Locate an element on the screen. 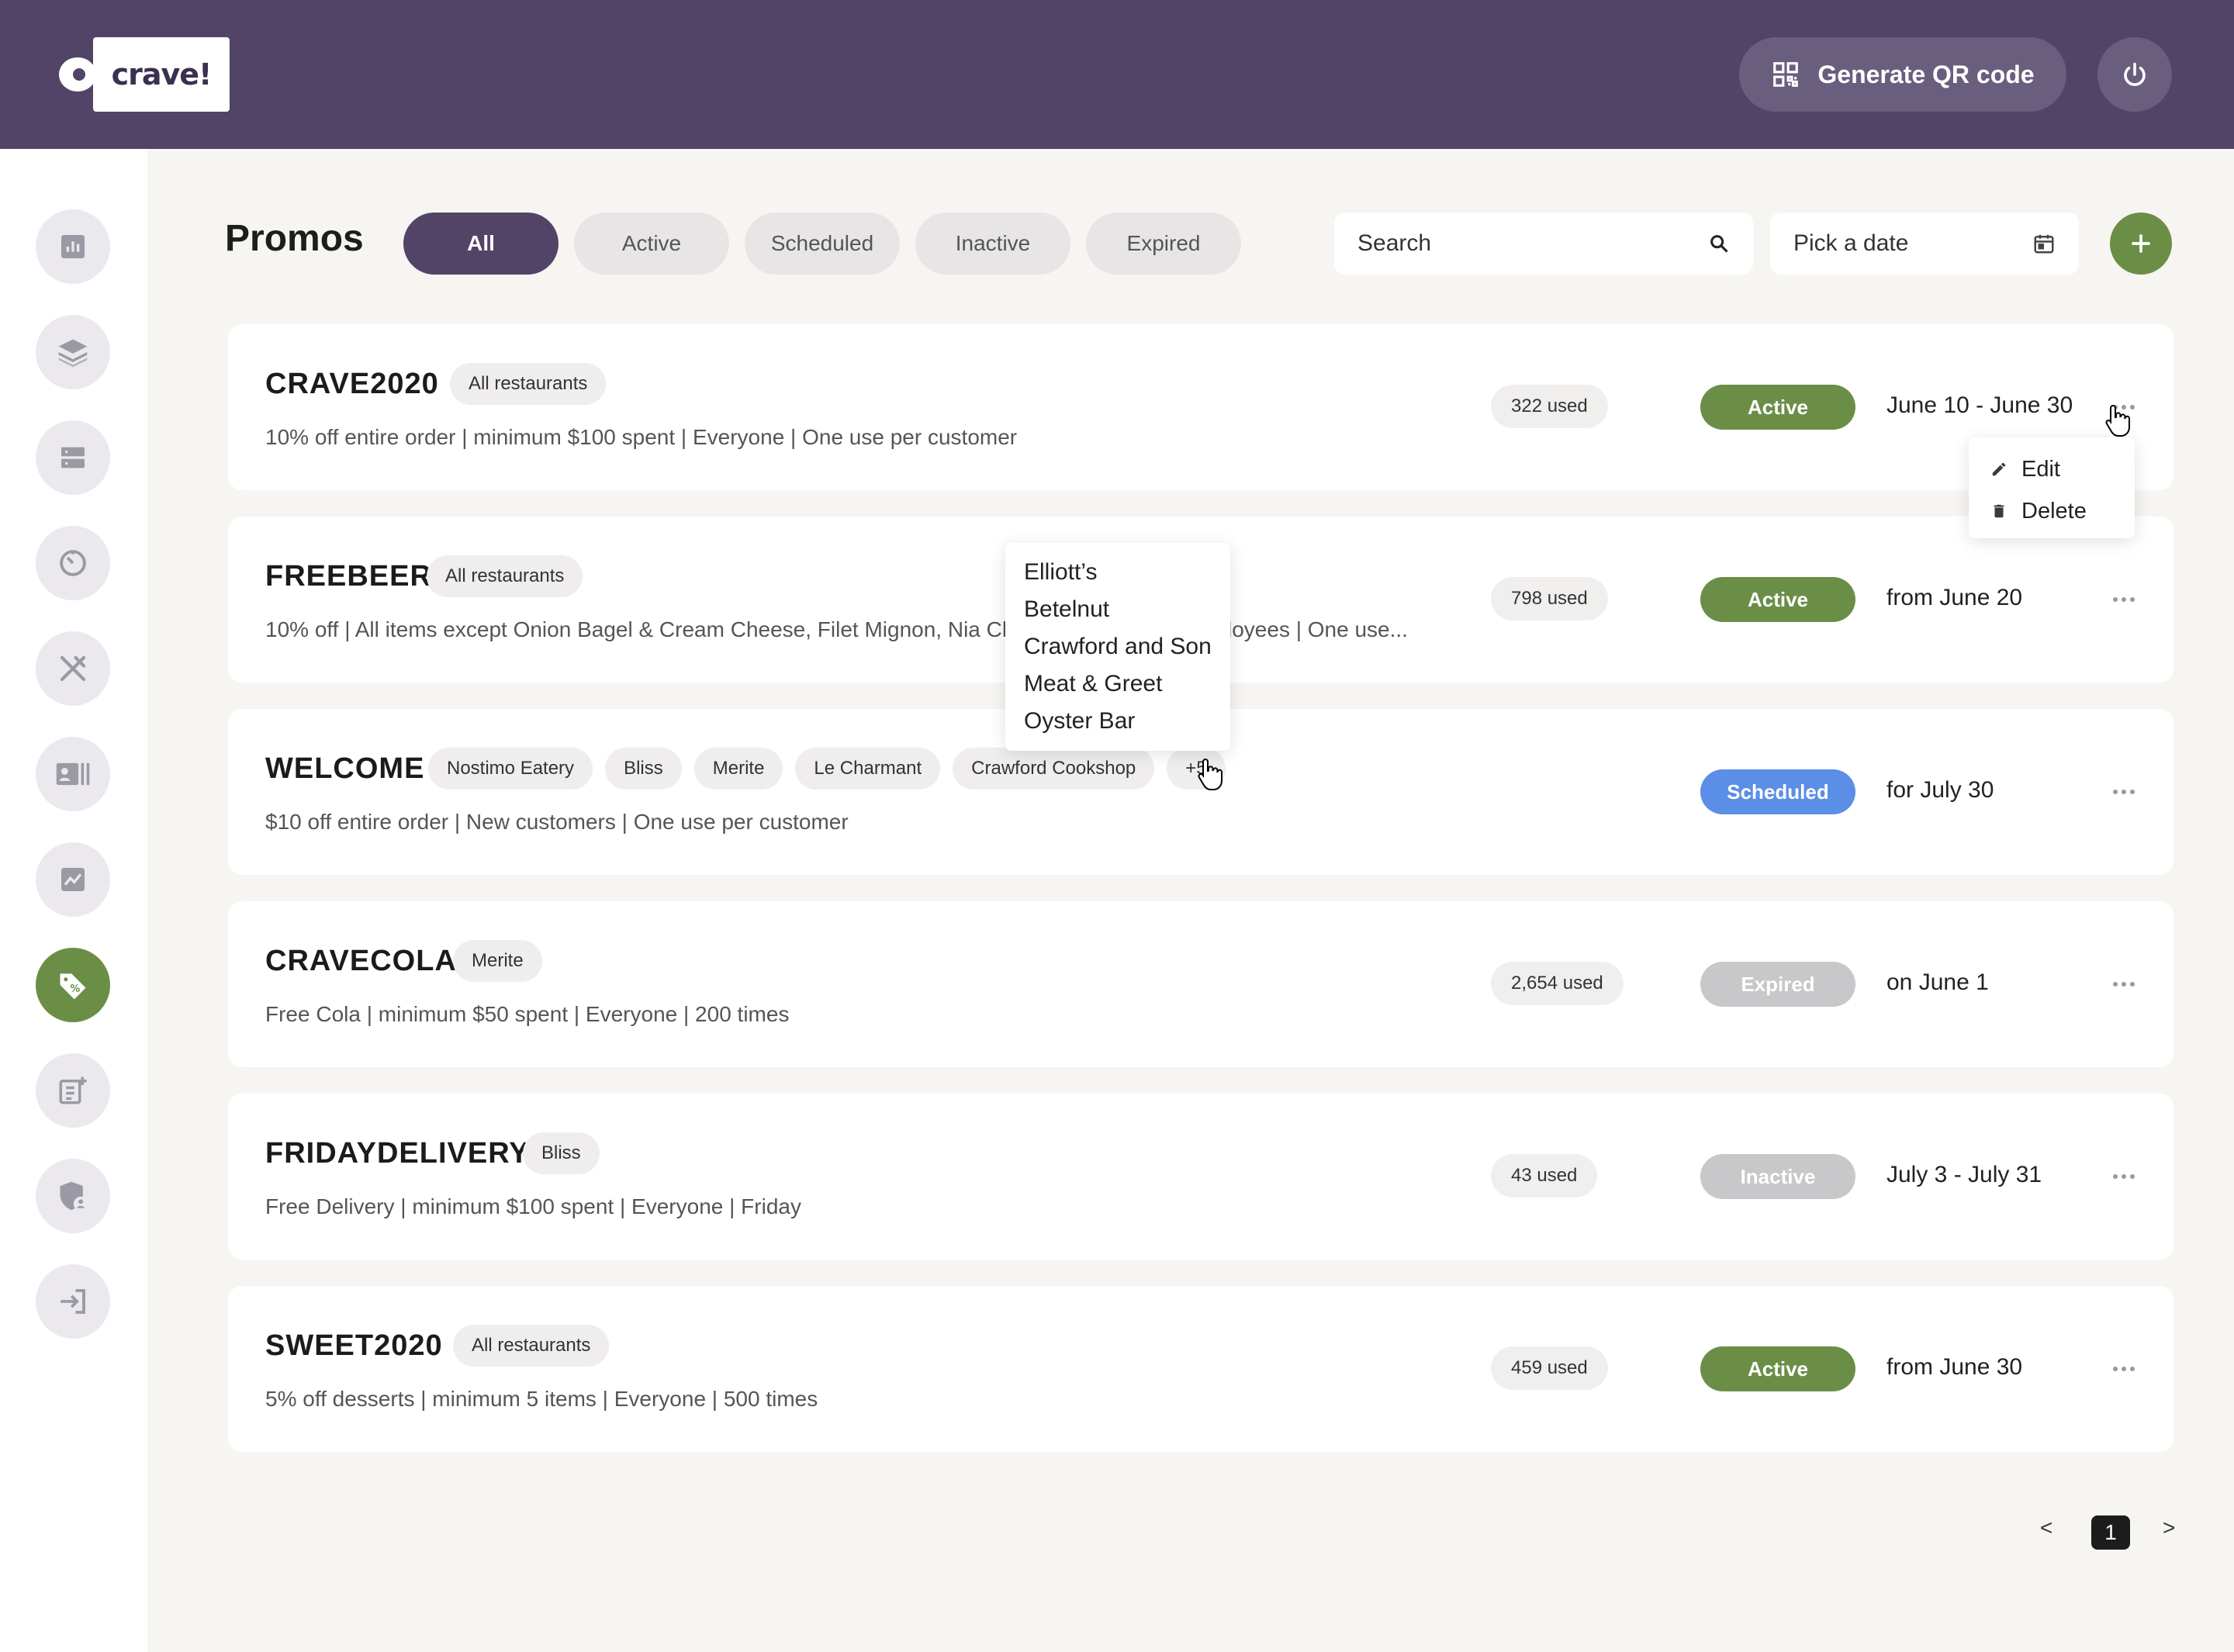 The height and width of the screenshot is (1652, 2234). add-promo-button is located at coordinates (2141, 244).